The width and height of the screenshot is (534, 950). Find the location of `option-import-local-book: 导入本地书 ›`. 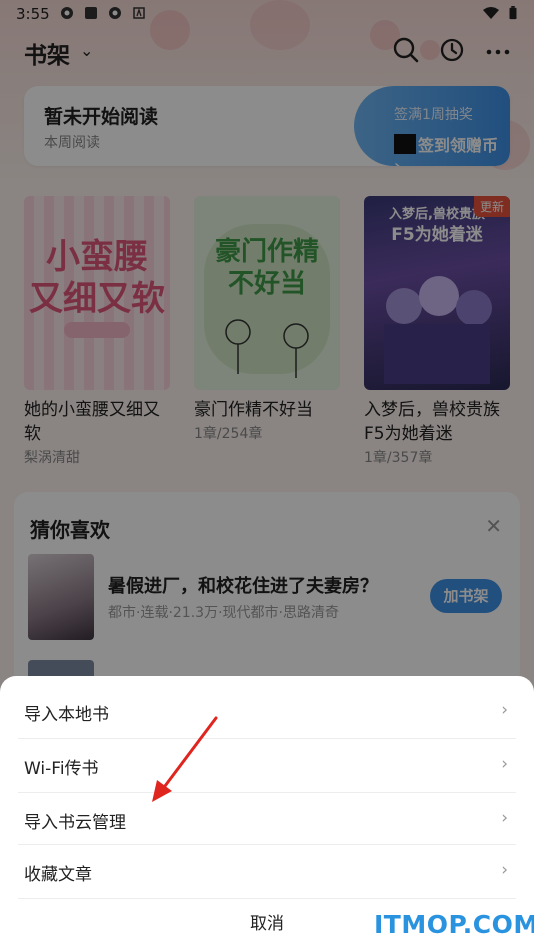

option-import-local-book: 导入本地书 › is located at coordinates (267, 712).